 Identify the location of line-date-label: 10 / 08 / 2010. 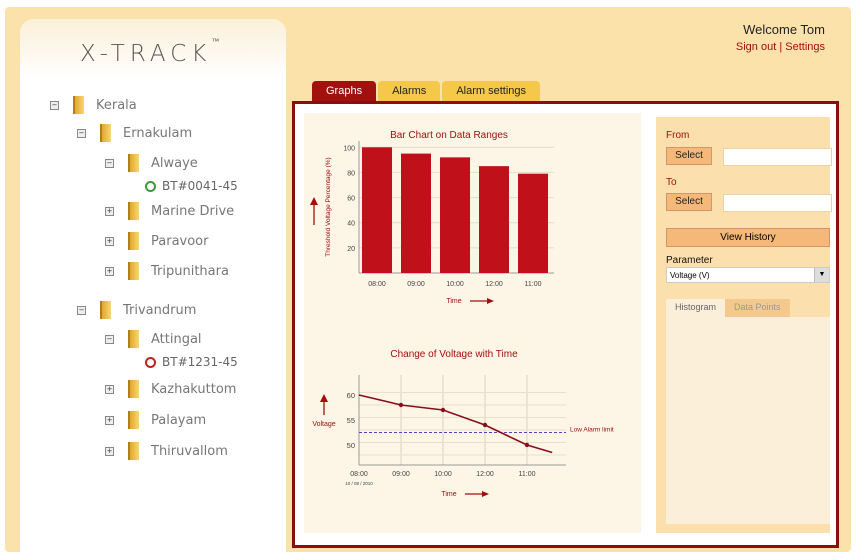
(359, 483).